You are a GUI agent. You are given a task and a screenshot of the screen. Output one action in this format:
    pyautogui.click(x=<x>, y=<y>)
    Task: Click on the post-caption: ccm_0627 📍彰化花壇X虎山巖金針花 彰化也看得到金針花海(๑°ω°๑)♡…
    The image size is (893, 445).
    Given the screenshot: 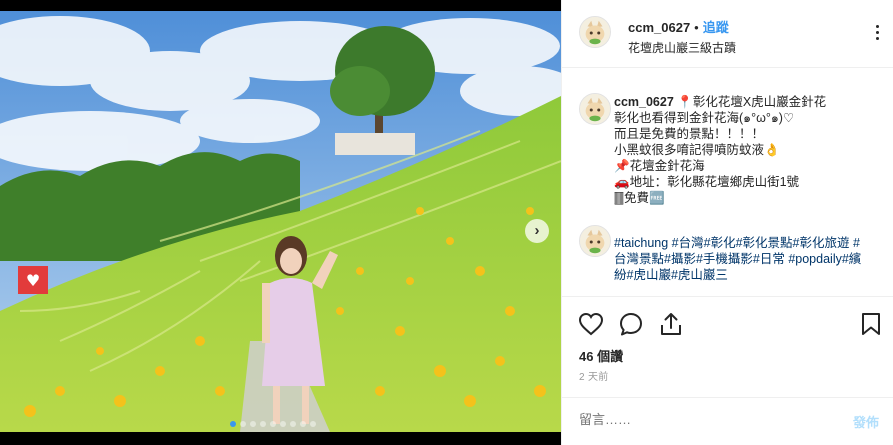 What is the action you would take?
    pyautogui.click(x=741, y=150)
    